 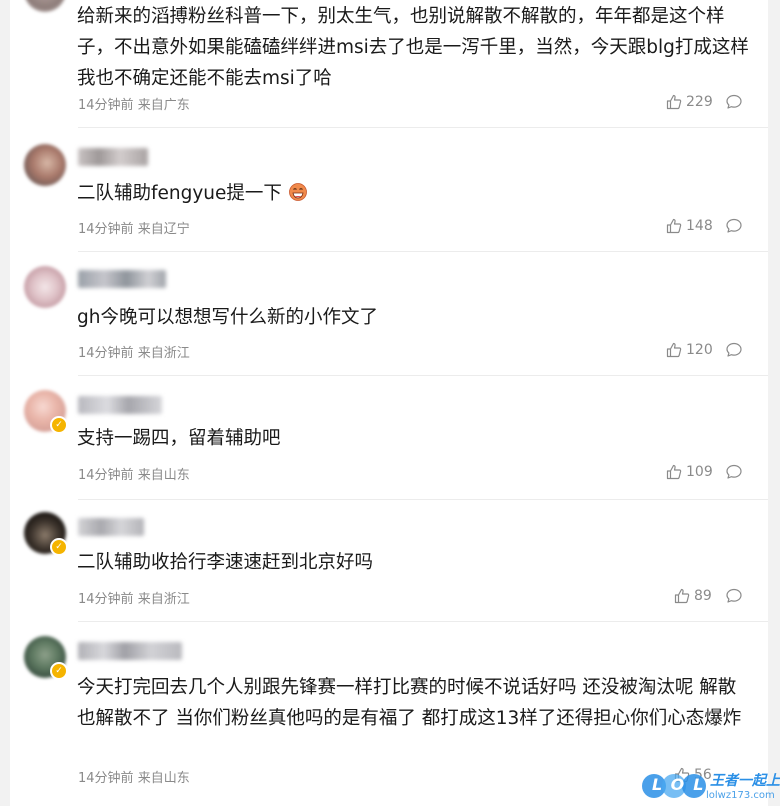 I want to click on comment-location: 来自辽宁, so click(x=163, y=229).